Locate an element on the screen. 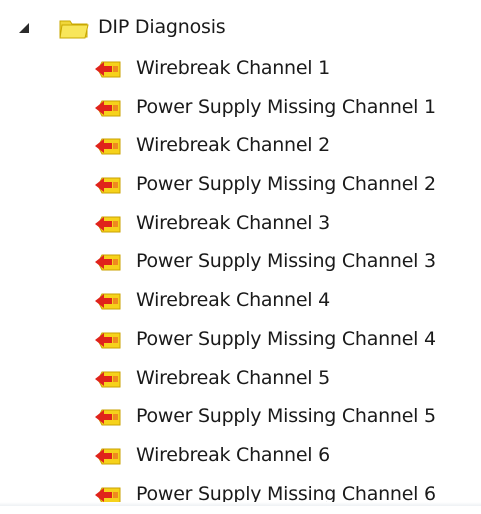 The width and height of the screenshot is (481, 514). tree-node-label: Wirebreak Channel 2 is located at coordinates (233, 145).